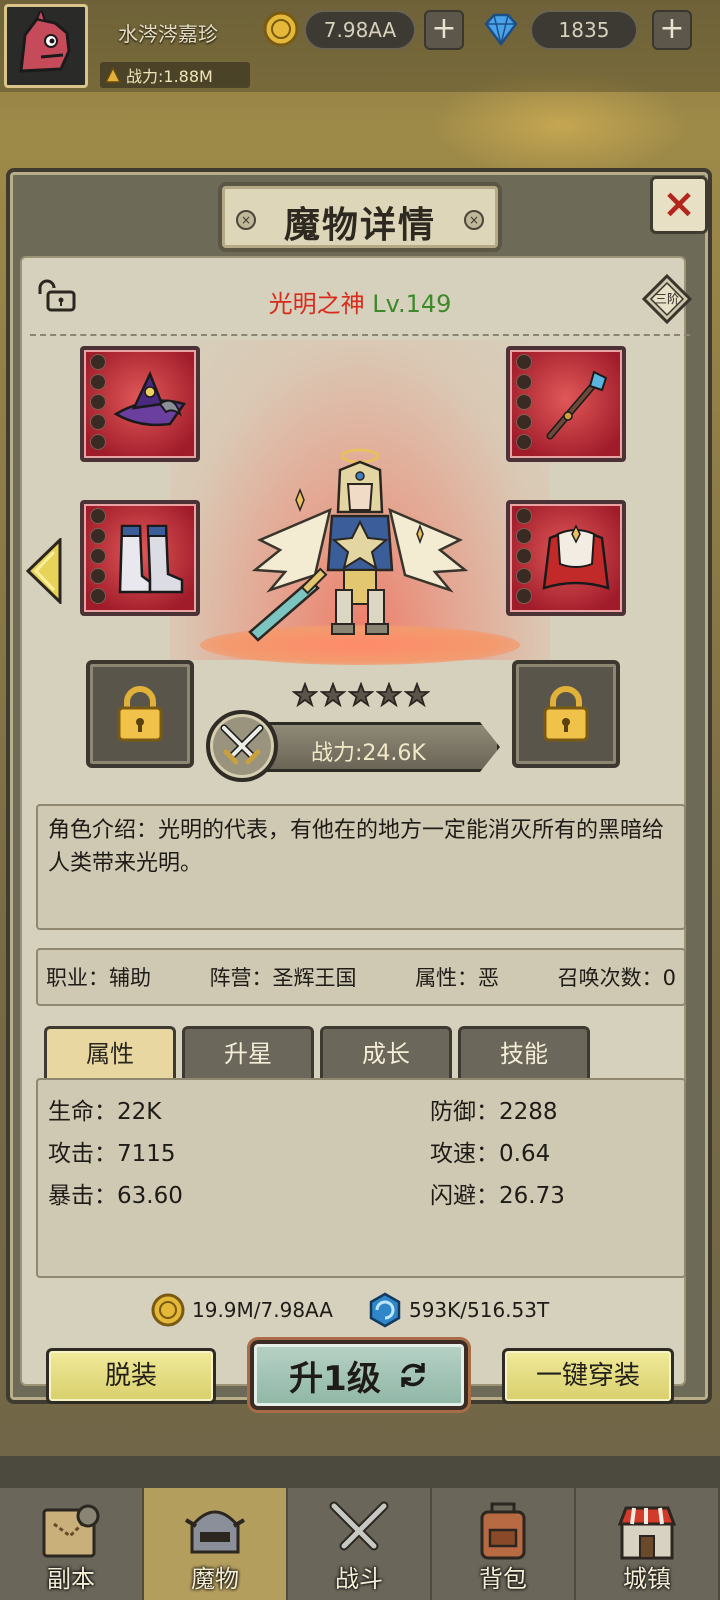 The height and width of the screenshot is (1600, 720). I want to click on hero-name: 光明之神, so click(316, 304).